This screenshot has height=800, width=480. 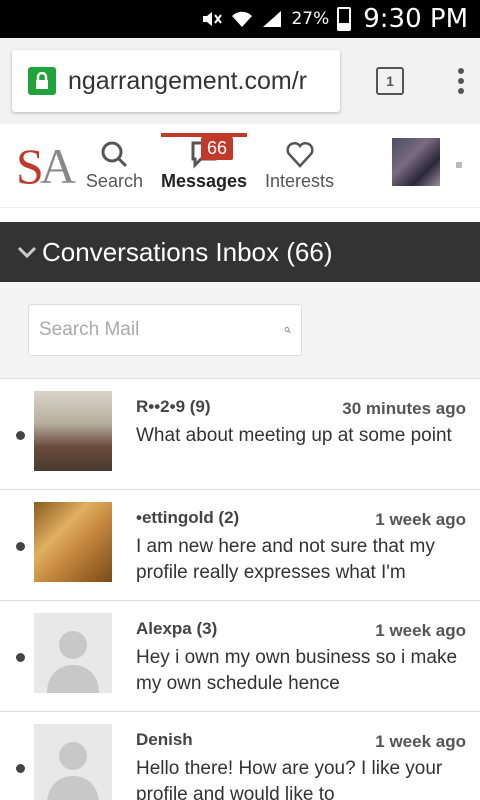 I want to click on tab-switcher-button: 1, so click(x=390, y=81).